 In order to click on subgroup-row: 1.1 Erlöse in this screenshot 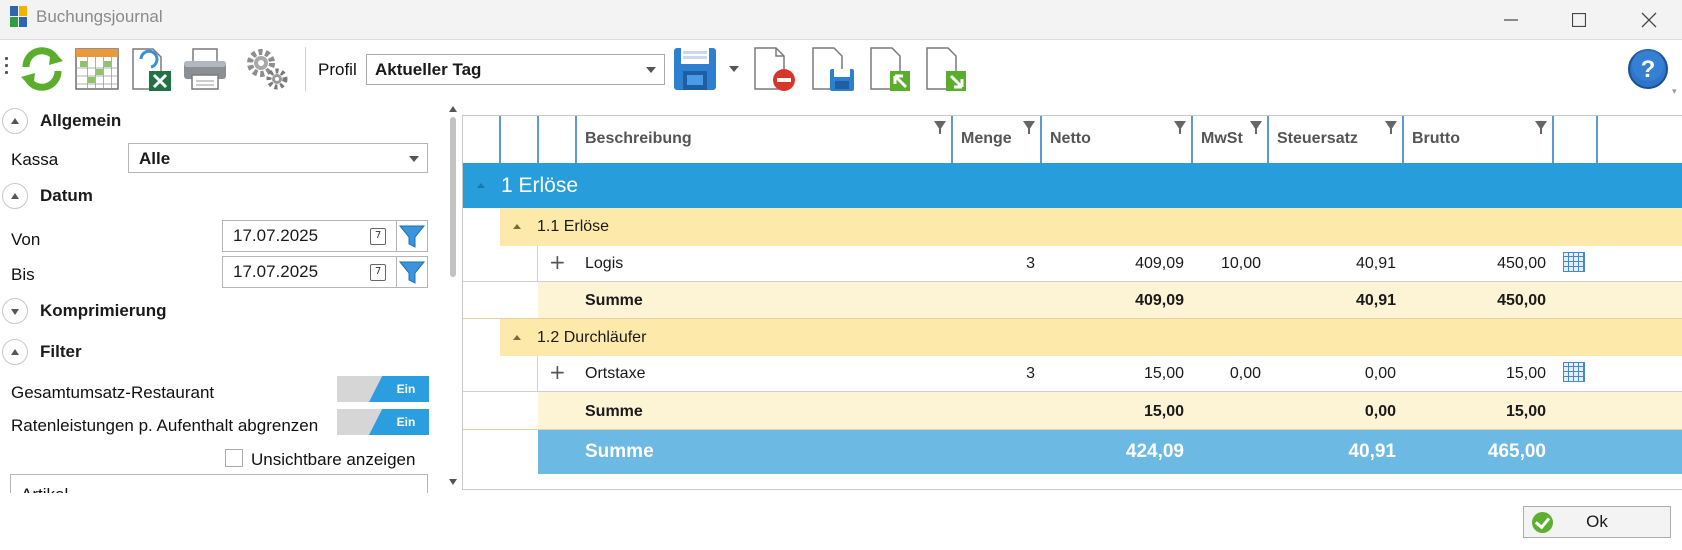, I will do `click(1072, 227)`.